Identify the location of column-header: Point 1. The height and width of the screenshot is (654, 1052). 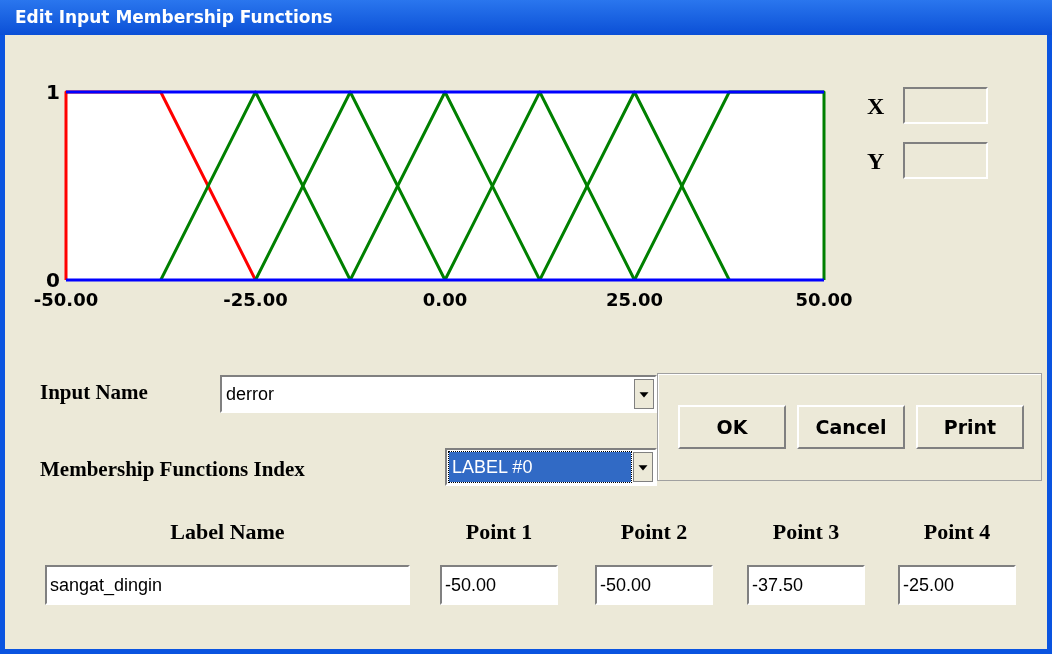
(499, 532).